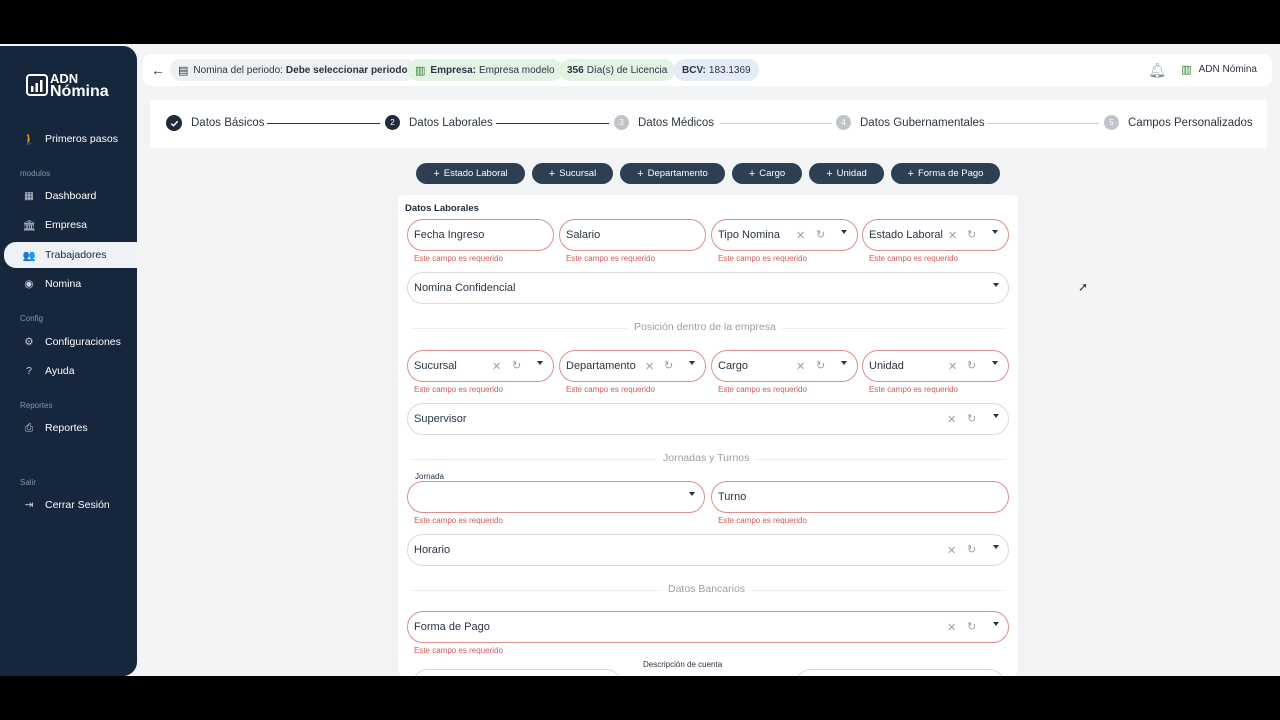 This screenshot has width=1280, height=720. Describe the element at coordinates (632, 366) in the screenshot. I see `departamento-select: Departamento ✕ ↻` at that location.